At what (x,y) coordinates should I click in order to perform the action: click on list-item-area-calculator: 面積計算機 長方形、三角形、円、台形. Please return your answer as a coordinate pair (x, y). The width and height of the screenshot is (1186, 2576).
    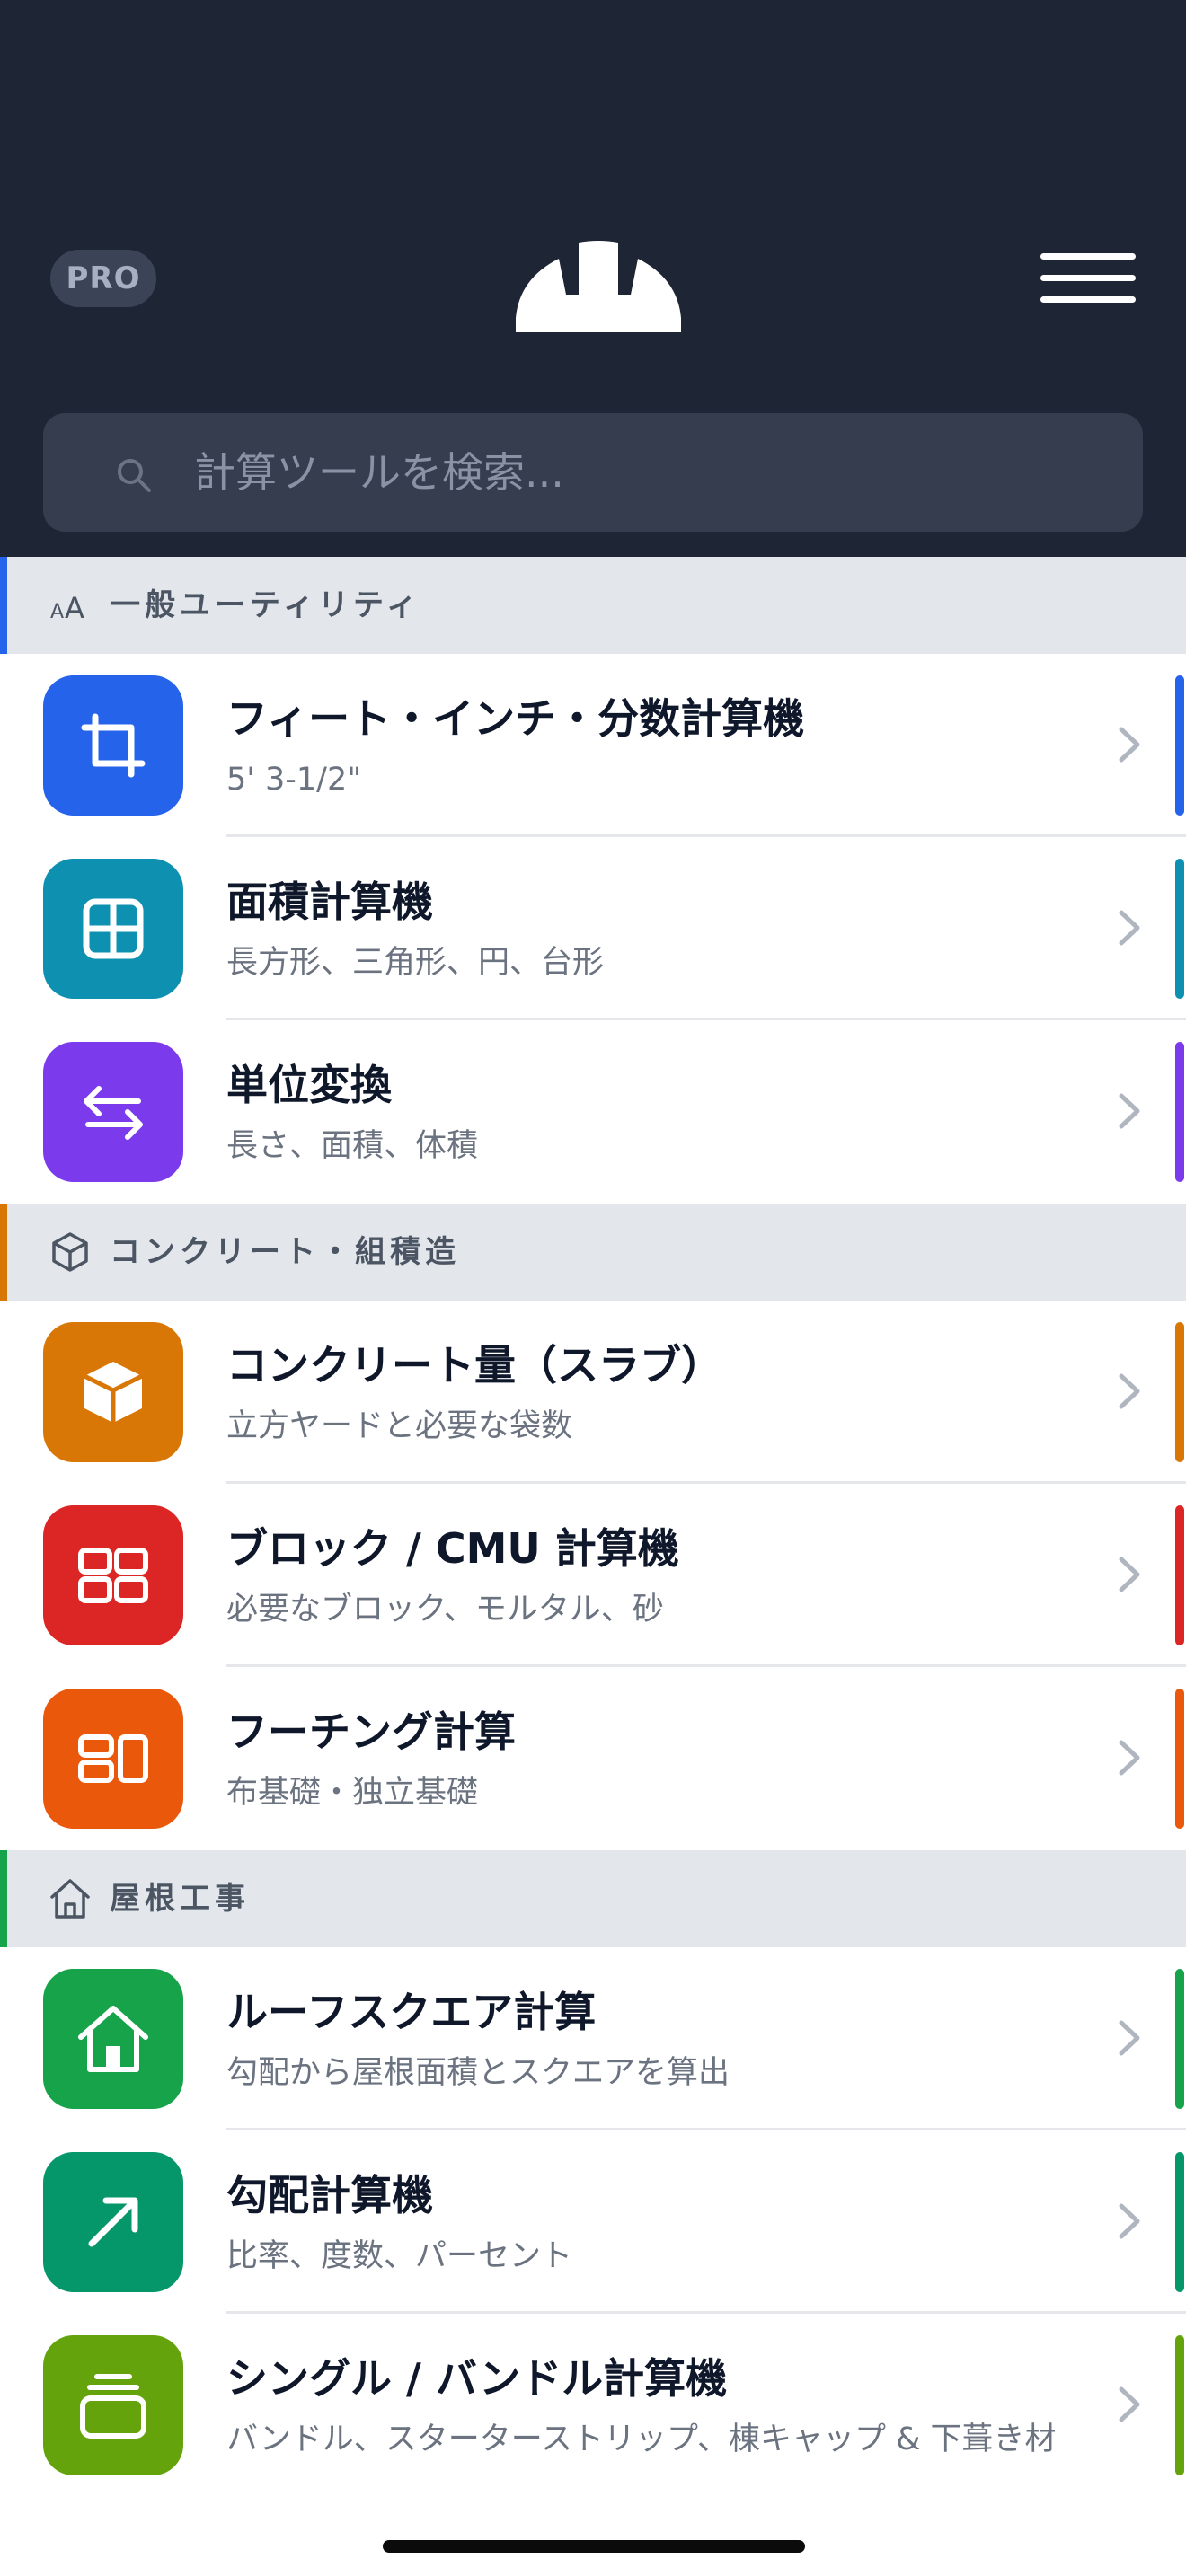
    Looking at the image, I should click on (593, 928).